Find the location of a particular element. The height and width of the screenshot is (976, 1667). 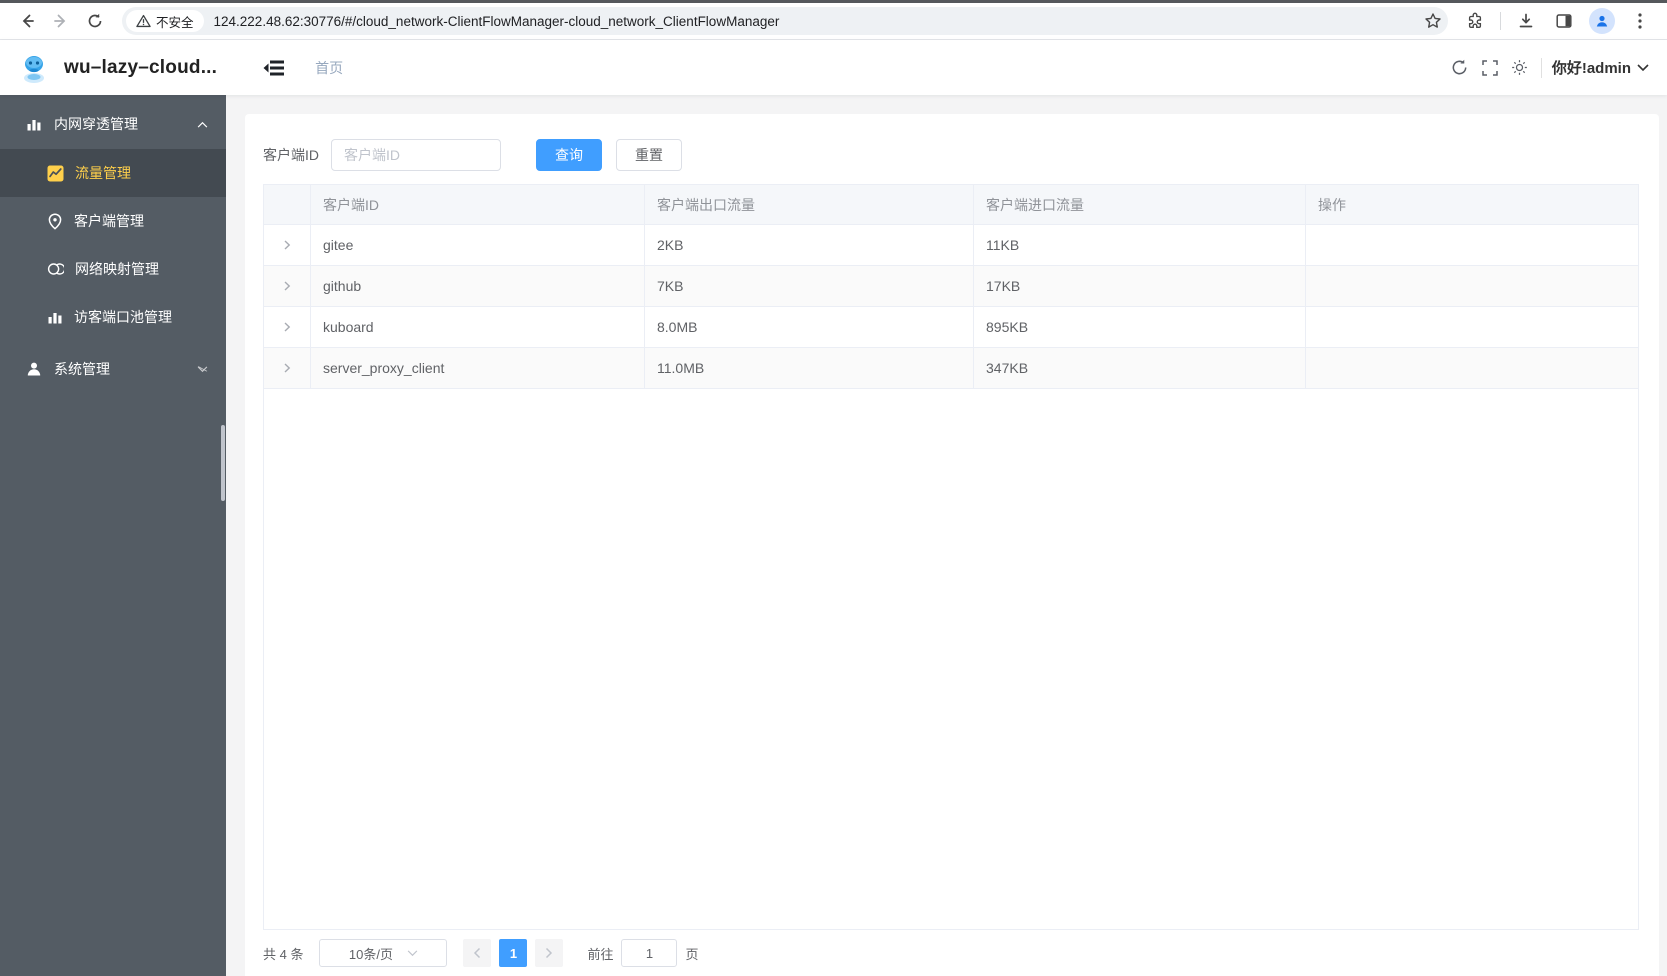

goto-page-input is located at coordinates (649, 953).